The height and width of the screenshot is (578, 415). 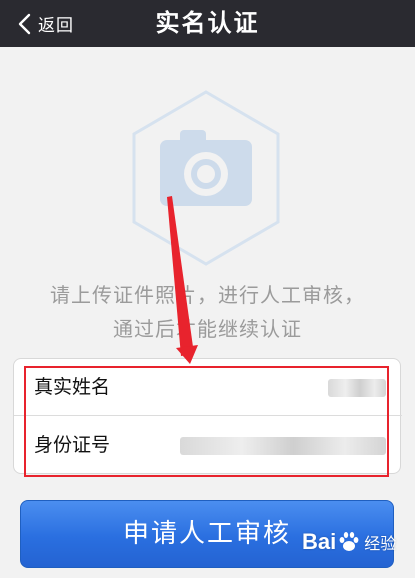 What do you see at coordinates (206, 168) in the screenshot?
I see `camera-icon` at bounding box center [206, 168].